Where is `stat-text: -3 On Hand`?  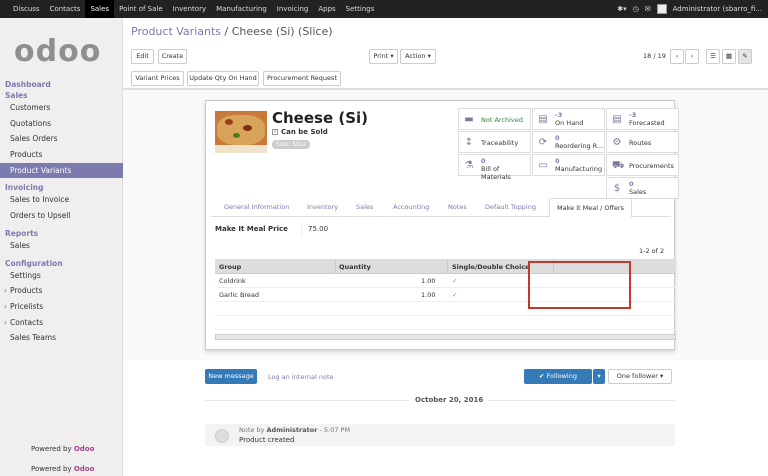
stat-text: -3 On Hand is located at coordinates (569, 119).